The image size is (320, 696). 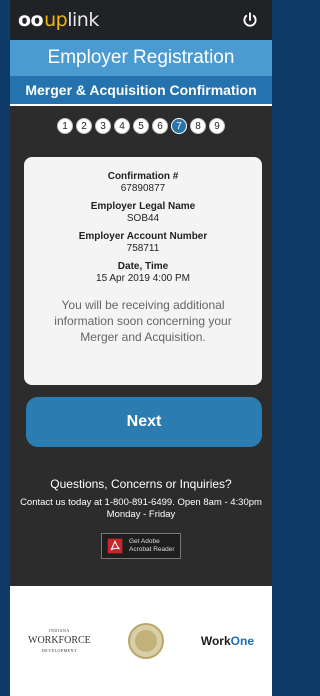 What do you see at coordinates (143, 176) in the screenshot?
I see `confirmation-label: Confirmation #` at bounding box center [143, 176].